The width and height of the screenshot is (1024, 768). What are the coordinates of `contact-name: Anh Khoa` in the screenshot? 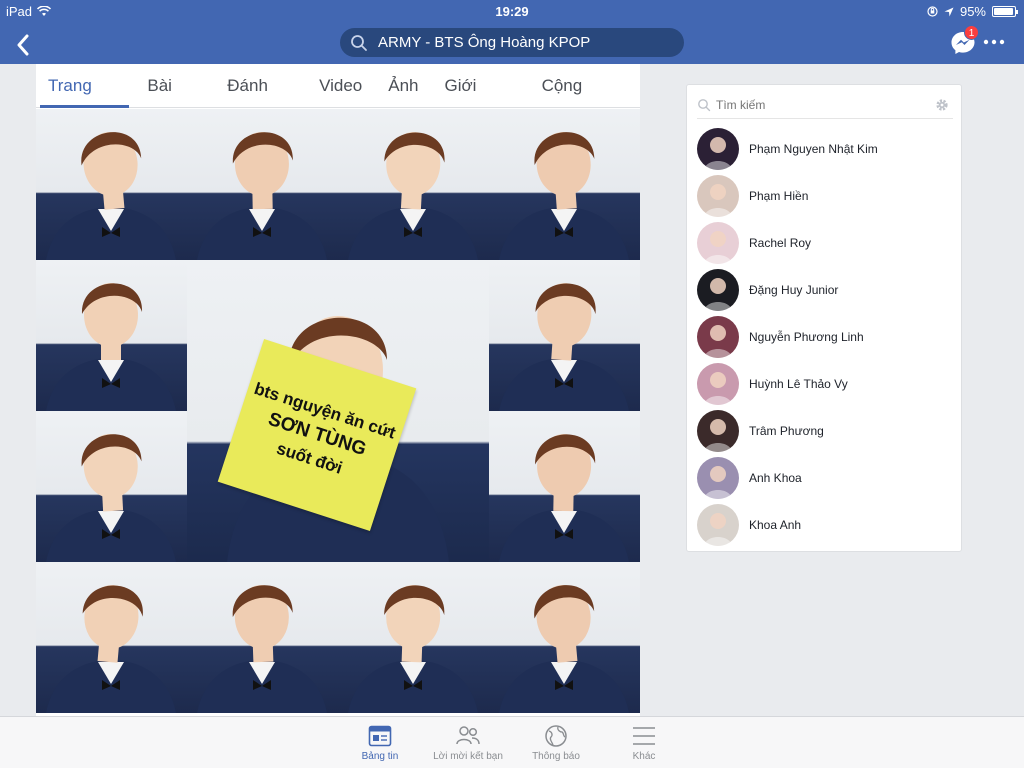 It's located at (775, 477).